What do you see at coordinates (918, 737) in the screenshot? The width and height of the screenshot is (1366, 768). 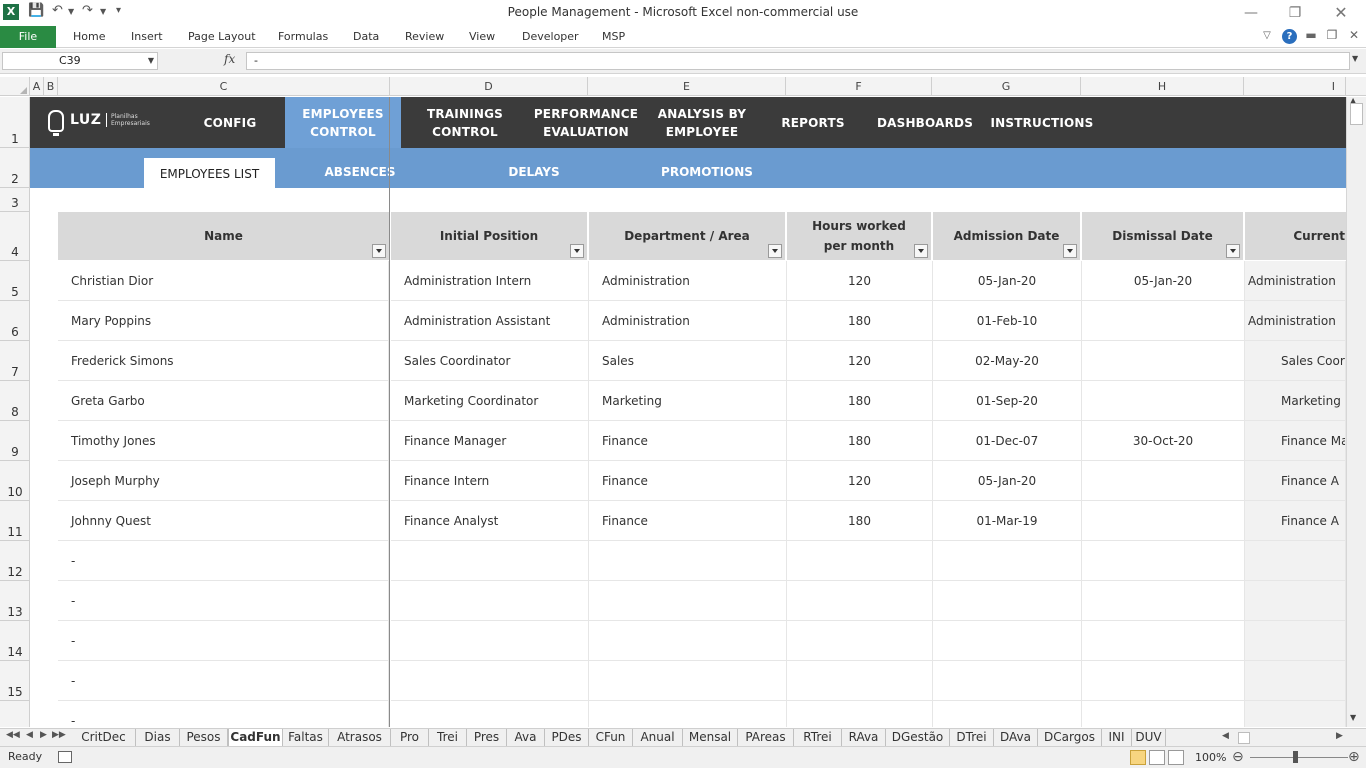 I see `sheet-tab: DGestão` at bounding box center [918, 737].